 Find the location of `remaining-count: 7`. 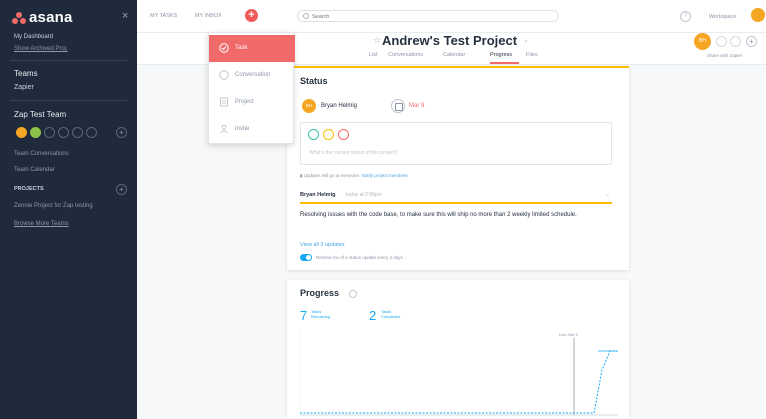

remaining-count: 7 is located at coordinates (304, 315).